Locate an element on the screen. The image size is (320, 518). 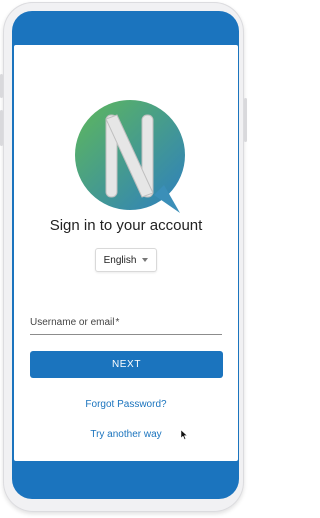
language-selector: English is located at coordinates (126, 260).